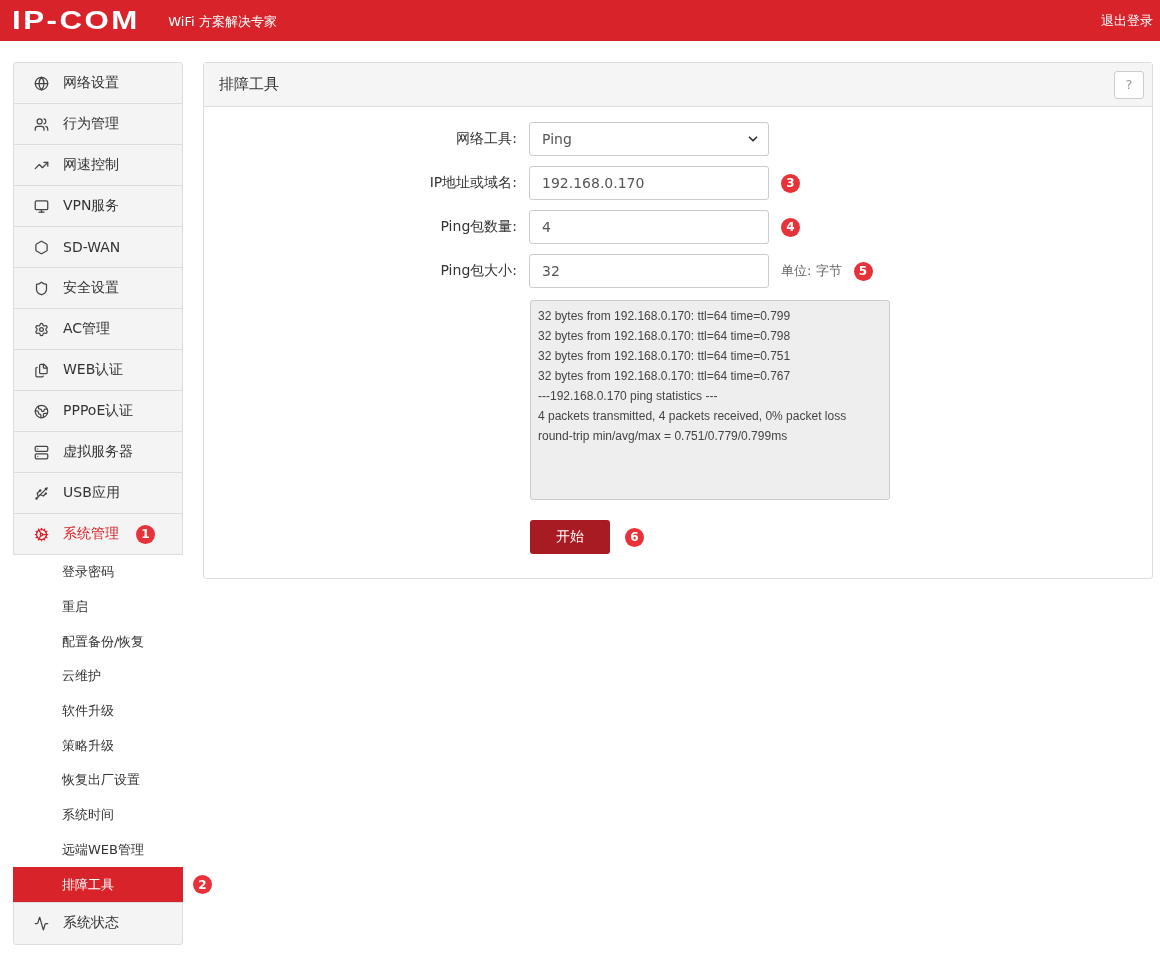  I want to click on input-field: 4, so click(649, 227).